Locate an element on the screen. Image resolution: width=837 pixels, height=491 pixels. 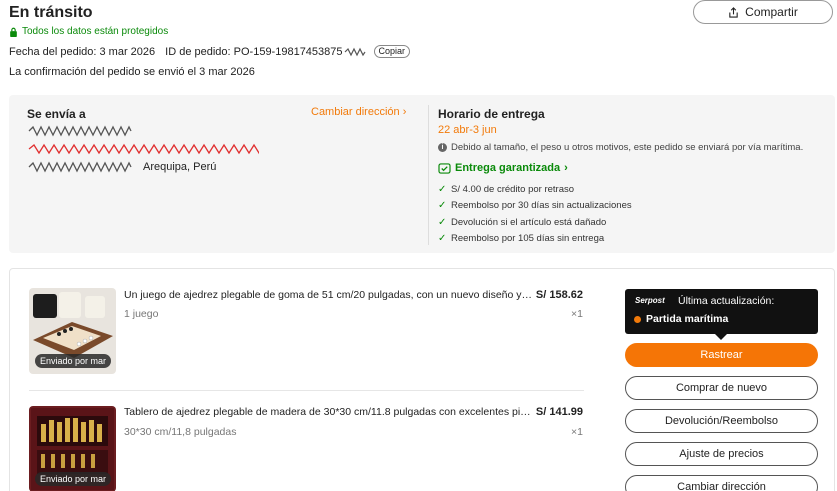
item-divider is located at coordinates (306, 390).